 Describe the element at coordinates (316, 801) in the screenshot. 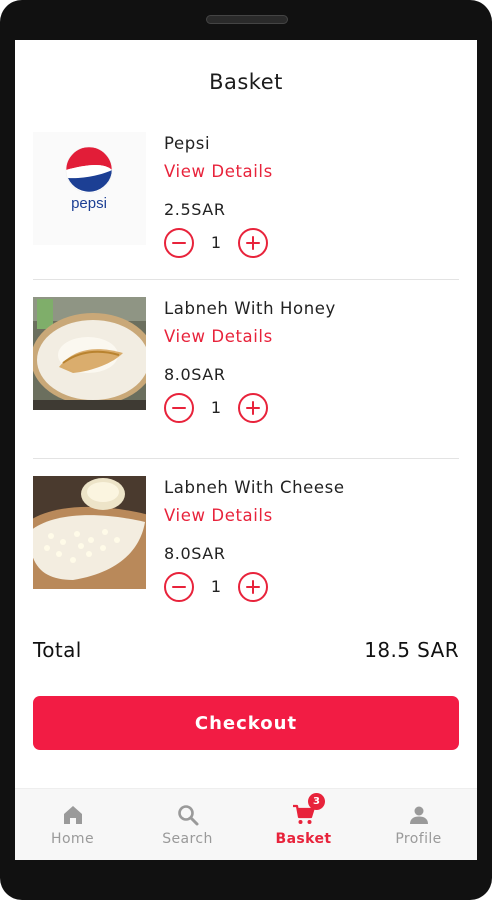

I see `cart-count-badge: 3` at that location.